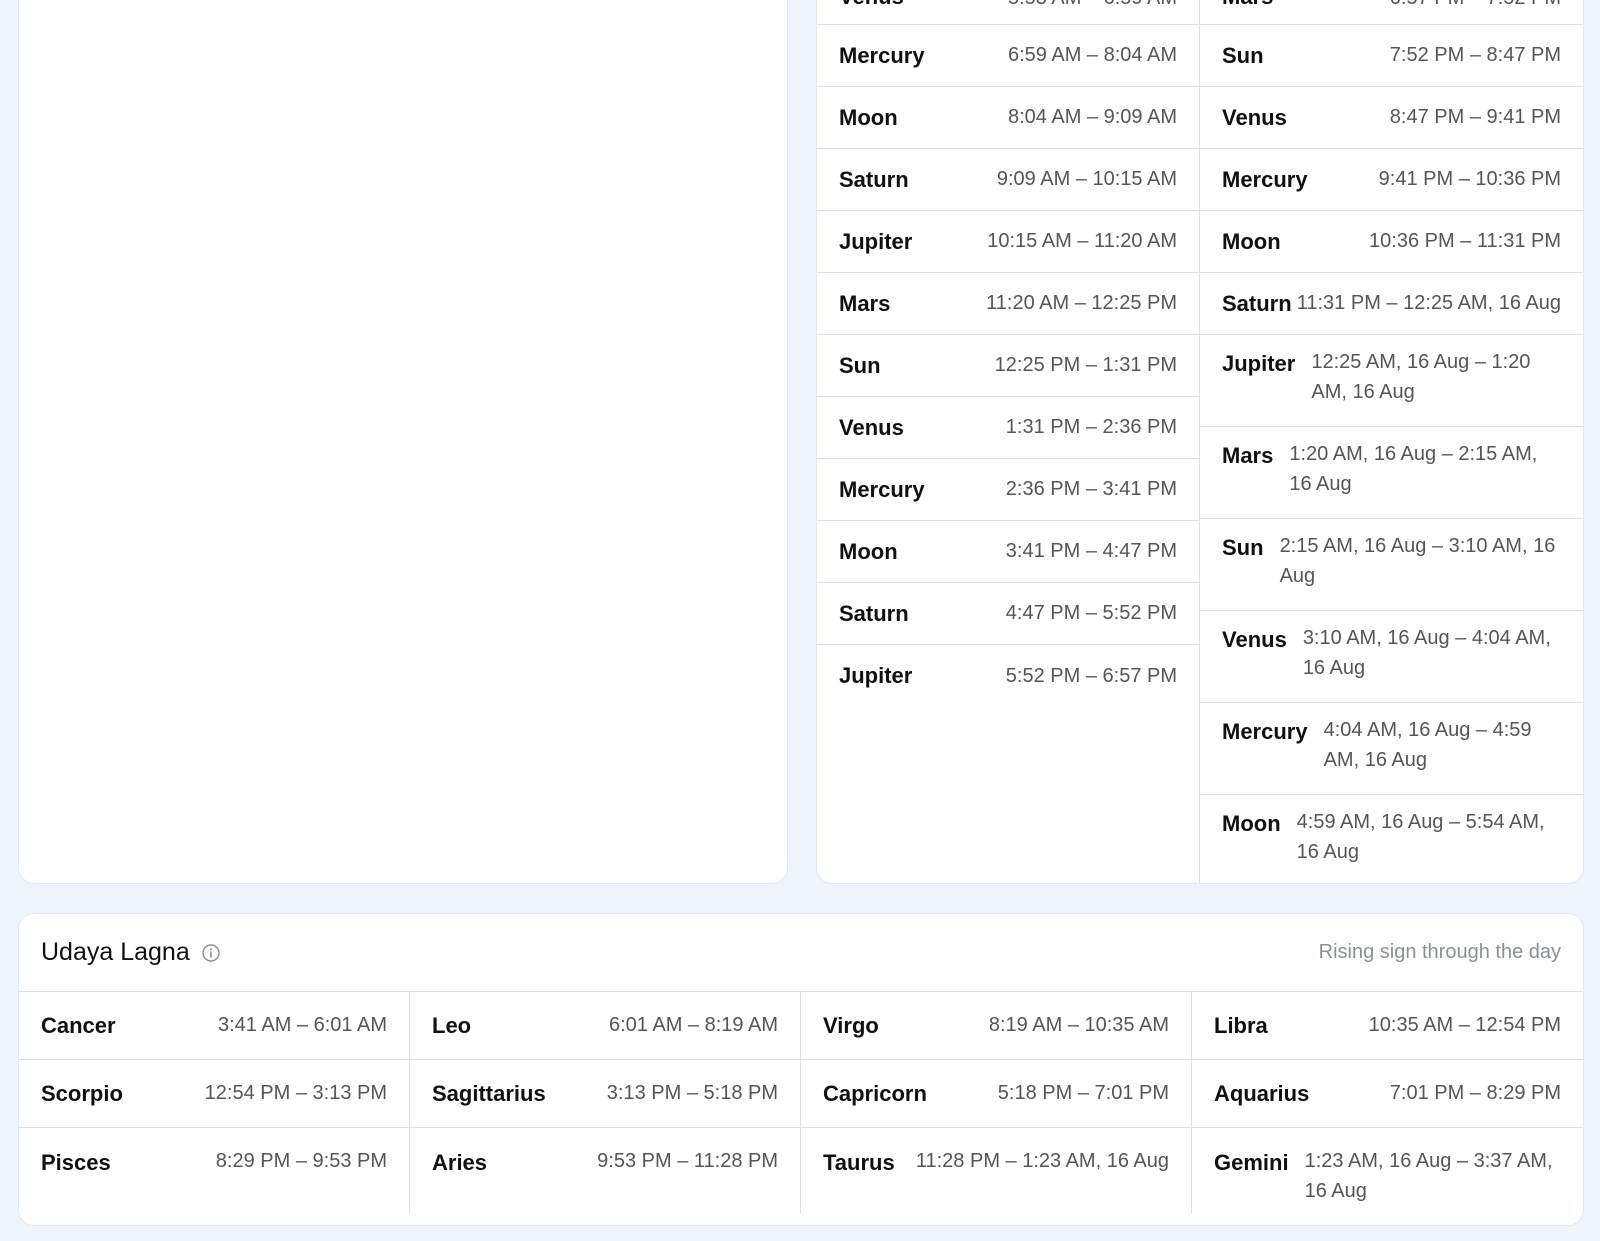  Describe the element at coordinates (115, 952) in the screenshot. I see `lagna-title: Udaya Lagna` at that location.